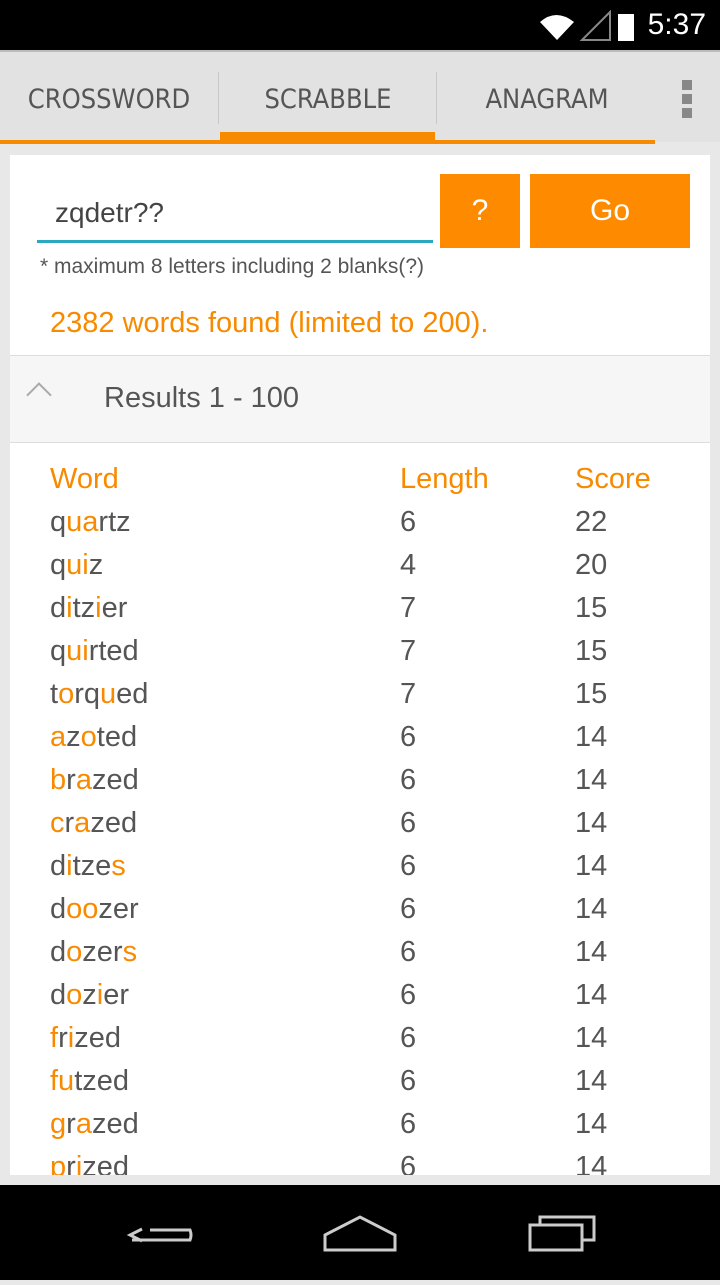 This screenshot has height=1285, width=720. What do you see at coordinates (117, 737) in the screenshot?
I see `word-part: ted` at bounding box center [117, 737].